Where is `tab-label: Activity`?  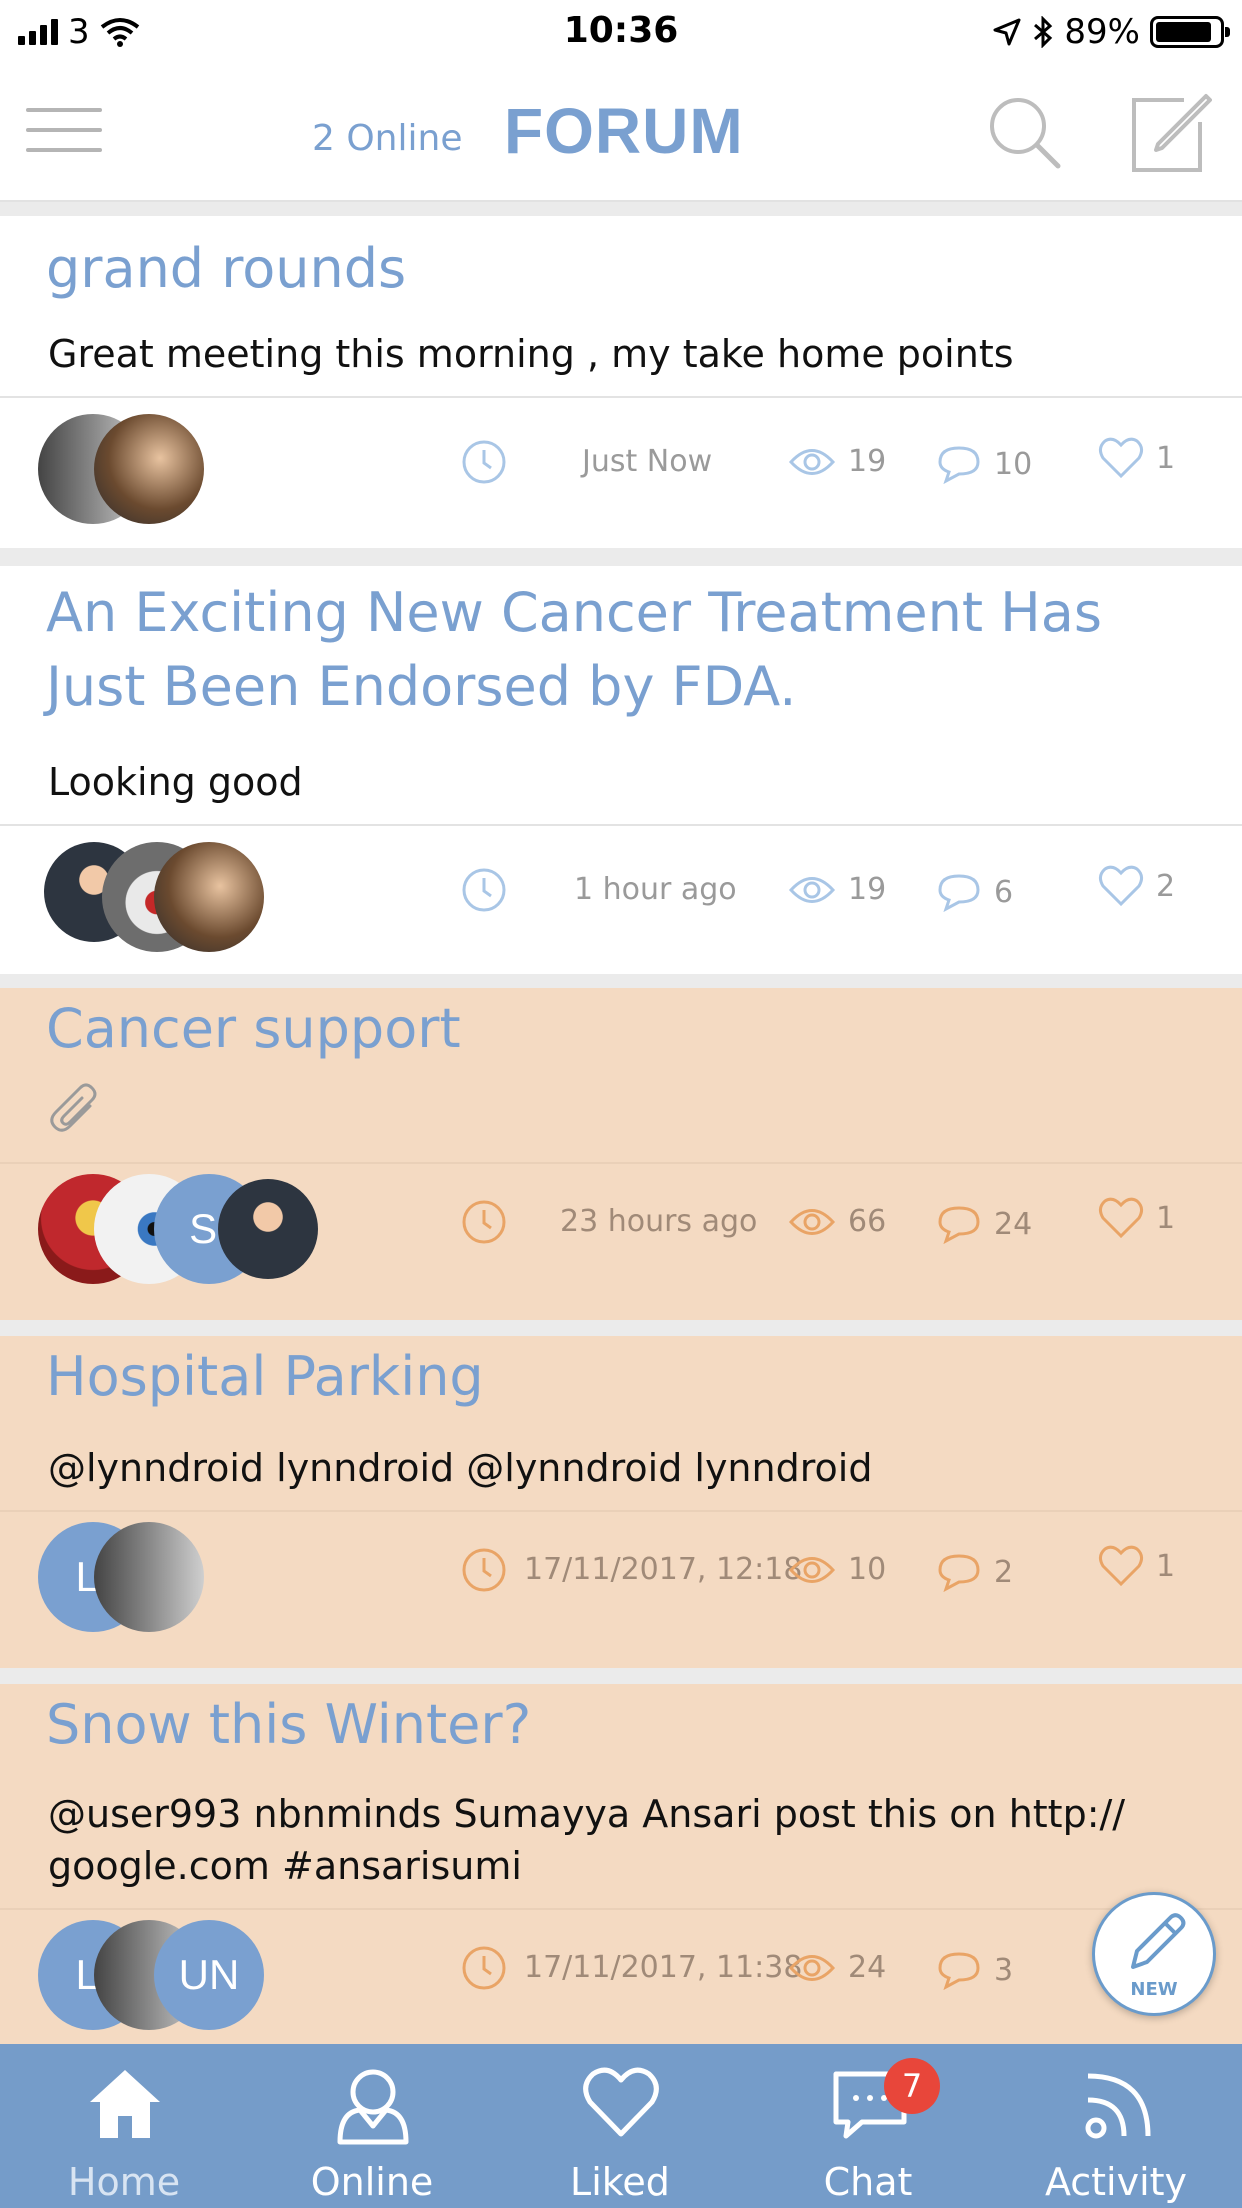
tab-label: Activity is located at coordinates (1116, 2182).